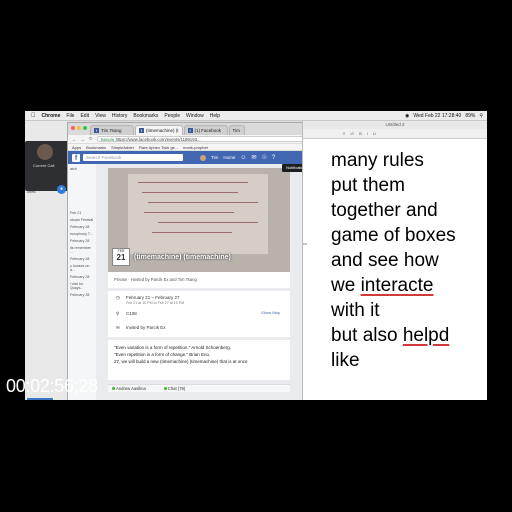 The image size is (512, 512). What do you see at coordinates (70, 116) in the screenshot?
I see `menu-file: File` at bounding box center [70, 116].